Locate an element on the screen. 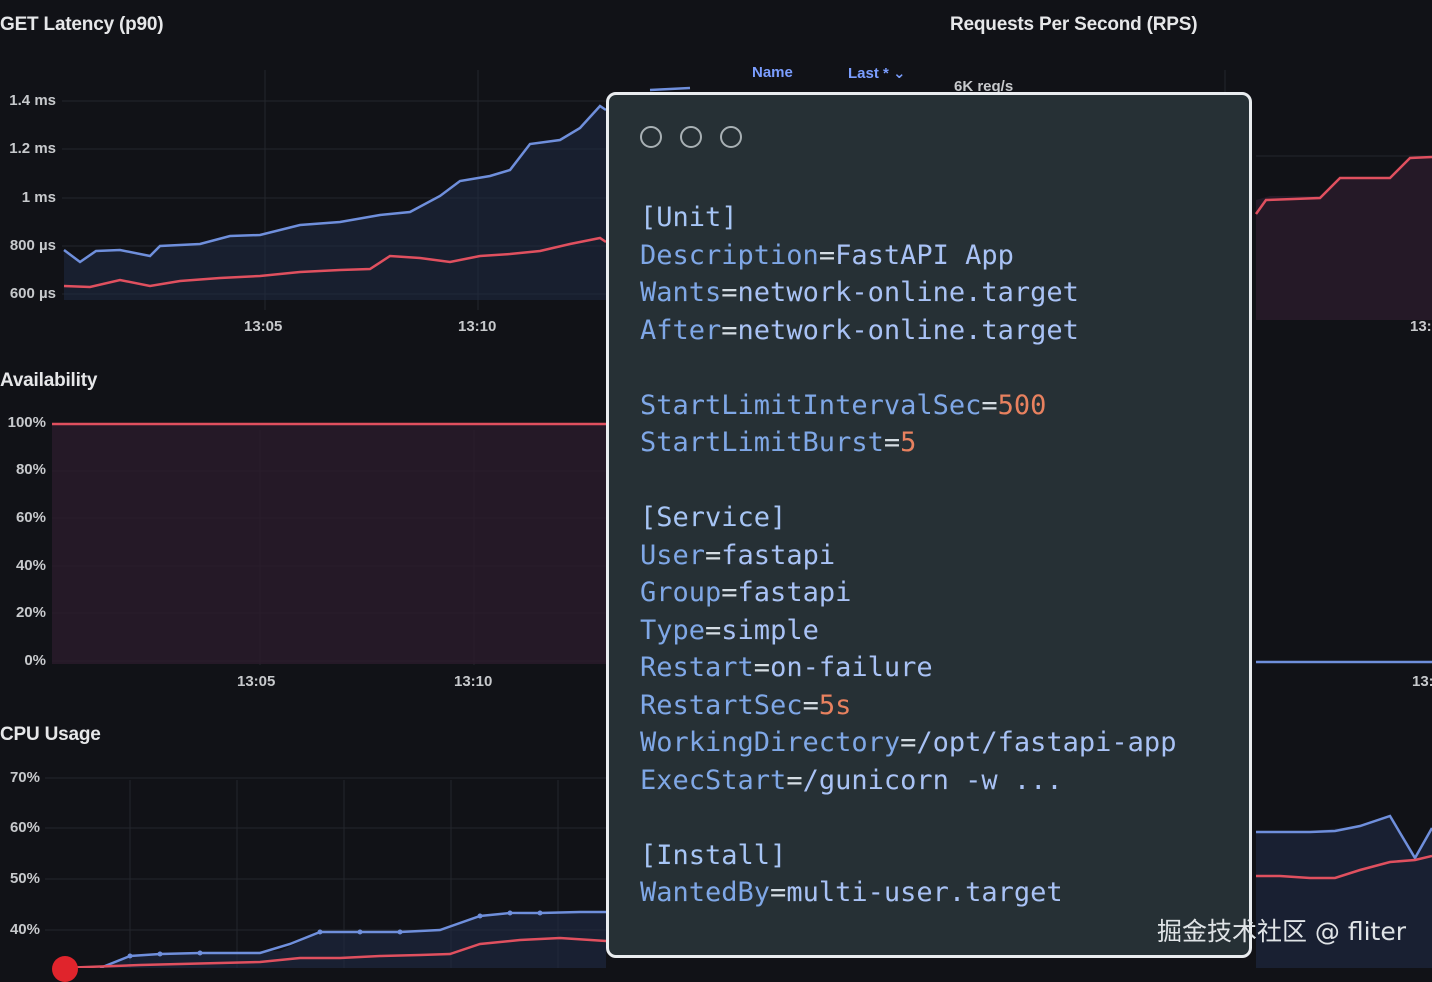 The image size is (1432, 982). code-section-header: [Unit] is located at coordinates (689, 217).